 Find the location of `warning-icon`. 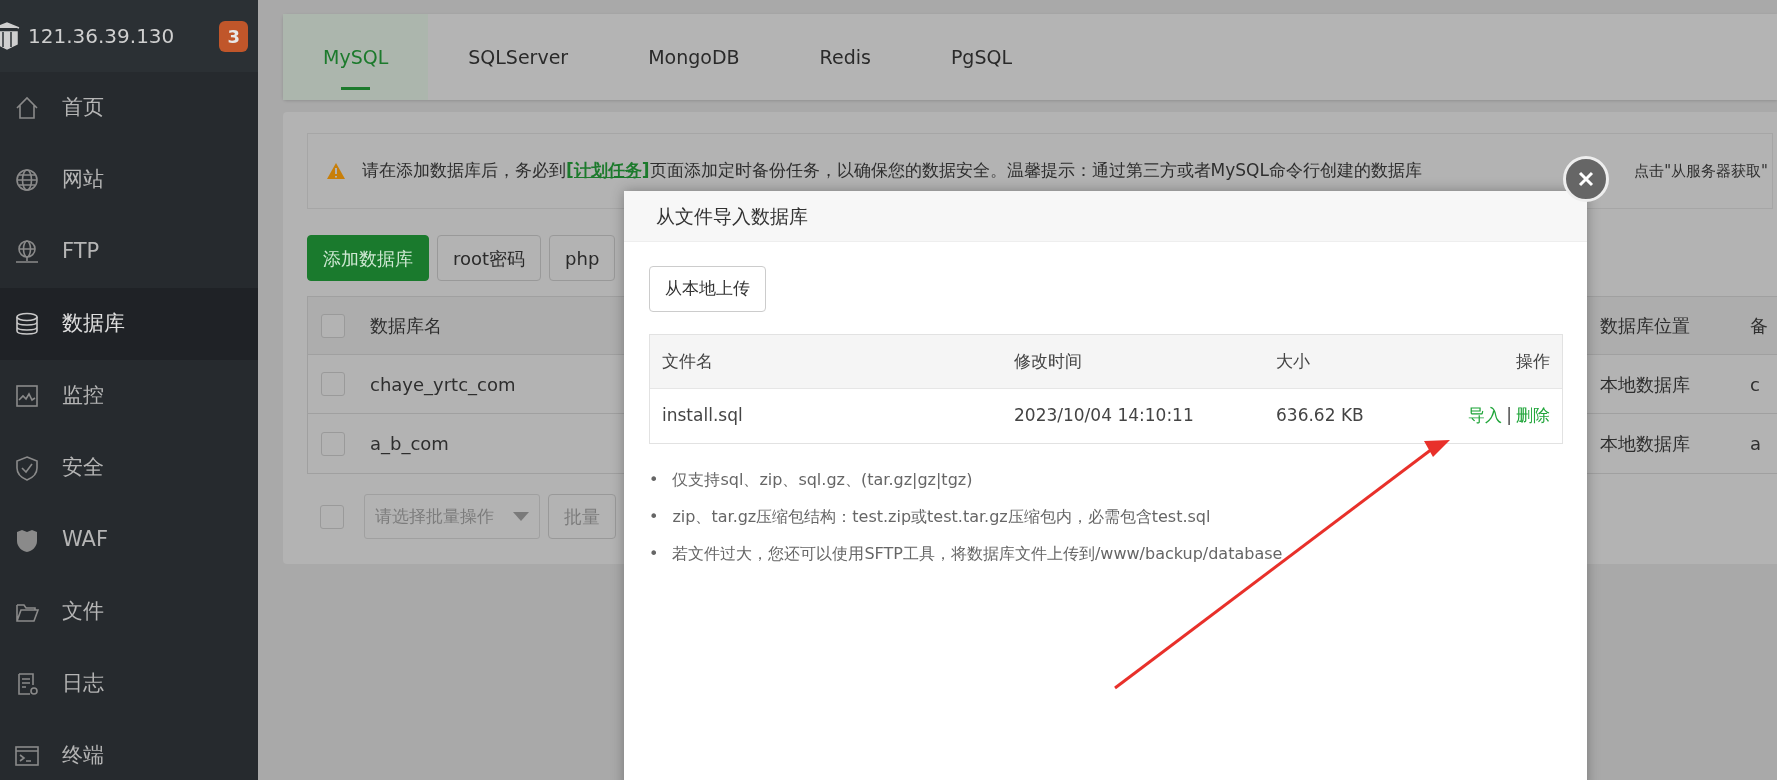

warning-icon is located at coordinates (336, 171).